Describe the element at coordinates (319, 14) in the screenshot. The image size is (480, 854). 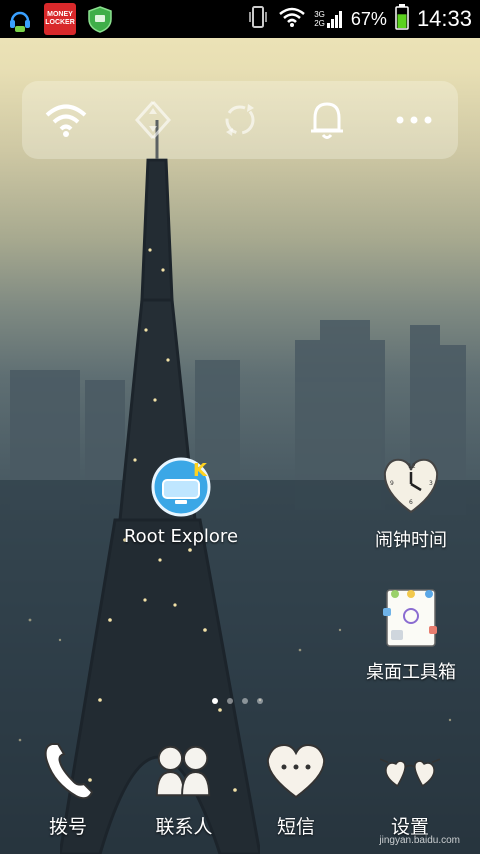
I see `network-3g-label: 3G` at that location.